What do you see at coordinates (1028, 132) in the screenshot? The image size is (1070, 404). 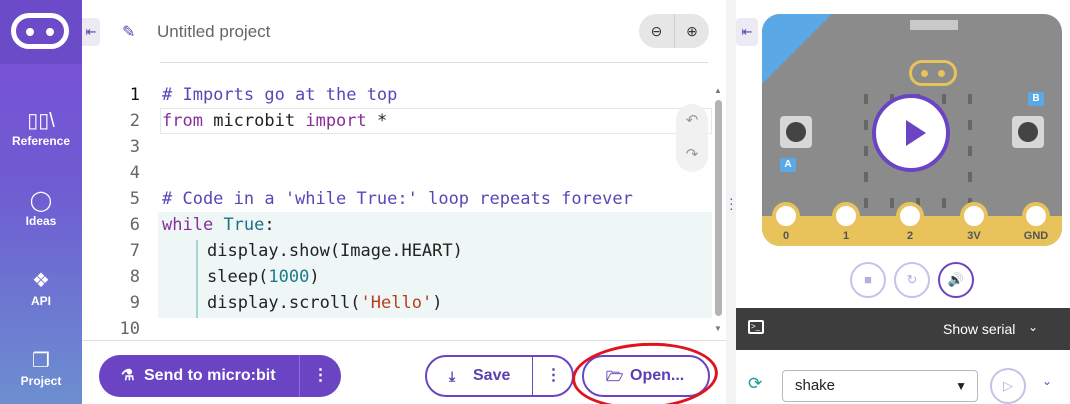 I see `button-b` at bounding box center [1028, 132].